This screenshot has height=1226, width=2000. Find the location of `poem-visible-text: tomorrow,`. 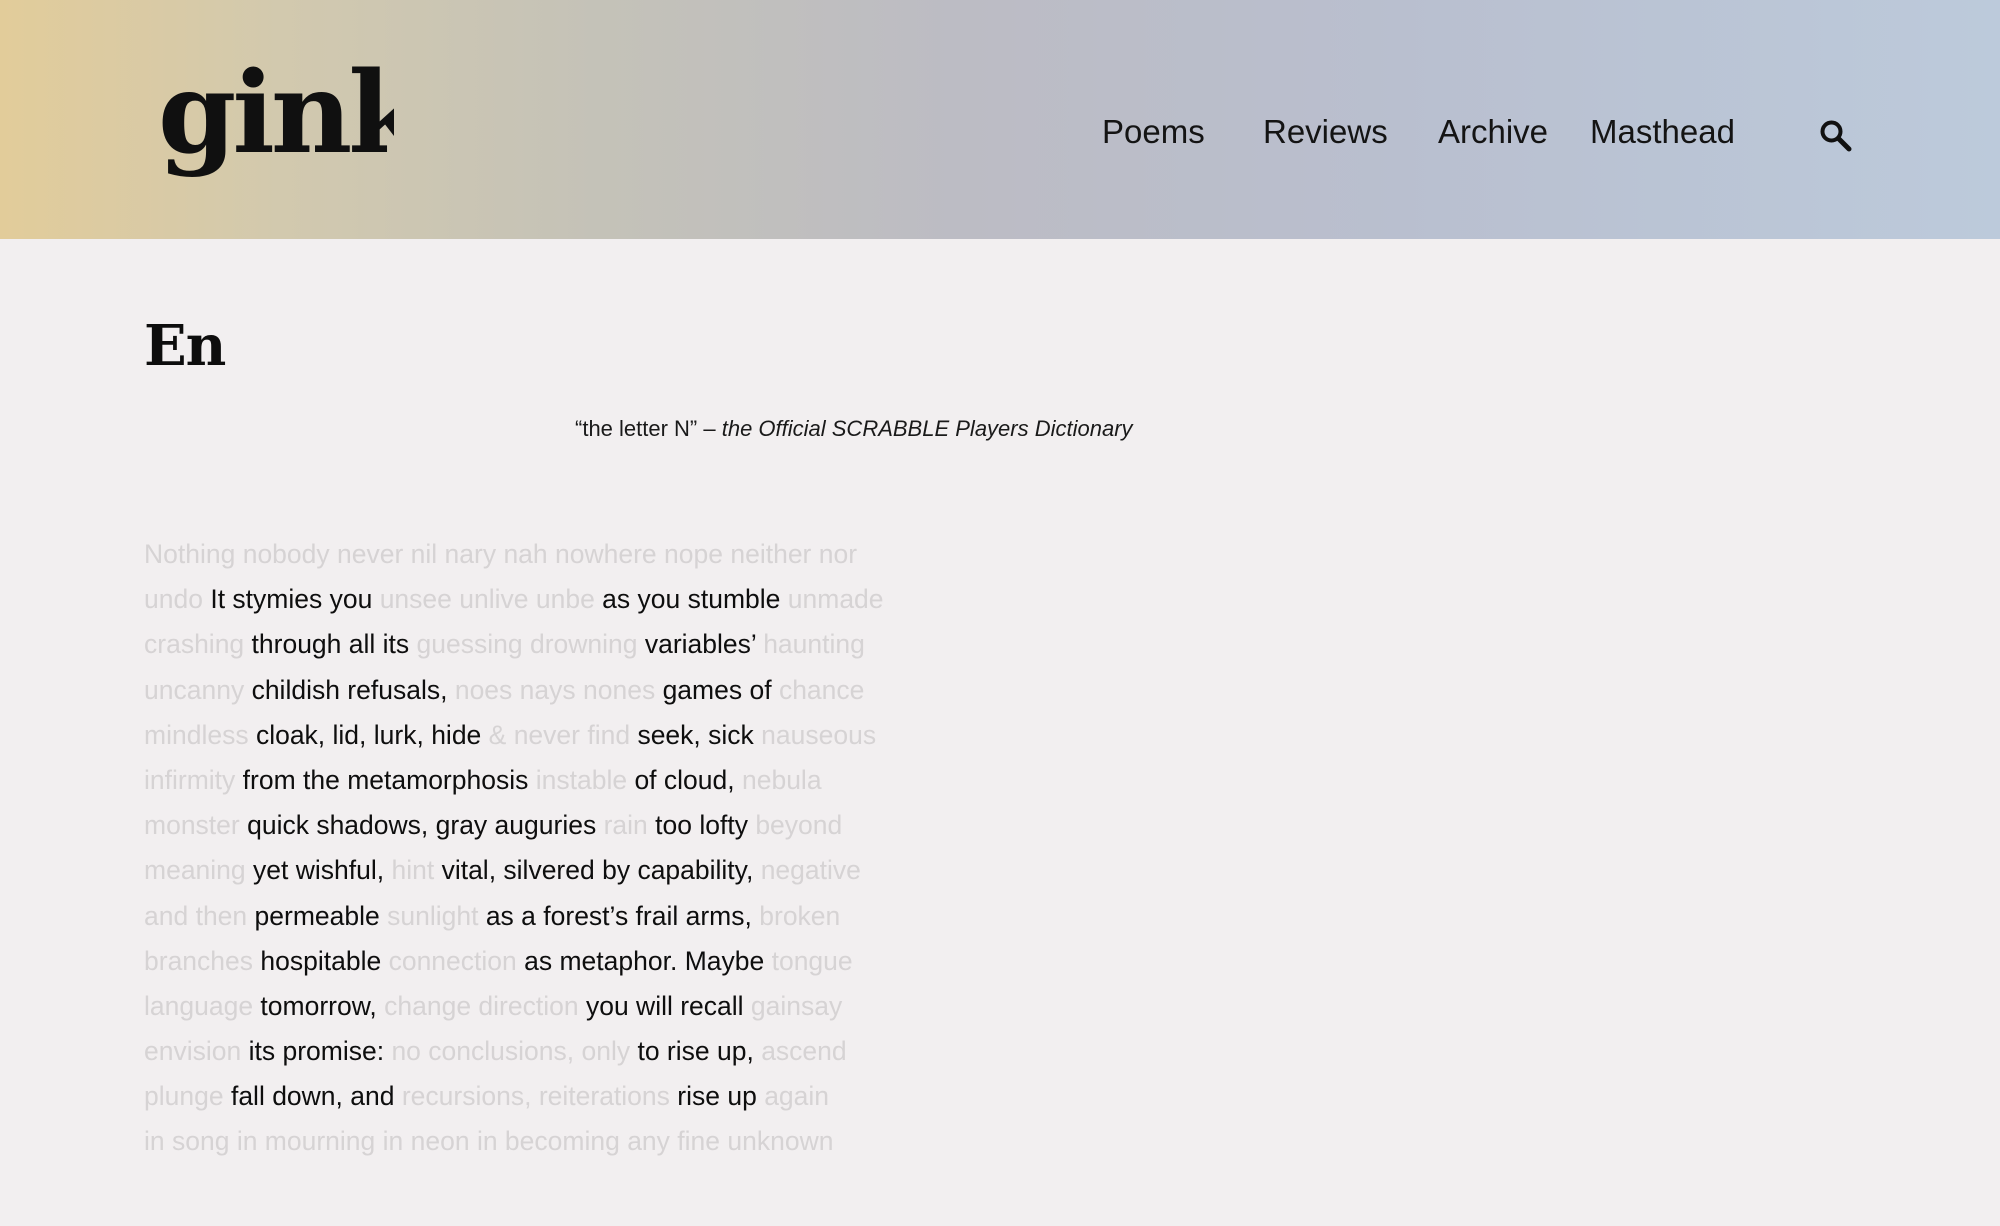

poem-visible-text: tomorrow, is located at coordinates (322, 1005).